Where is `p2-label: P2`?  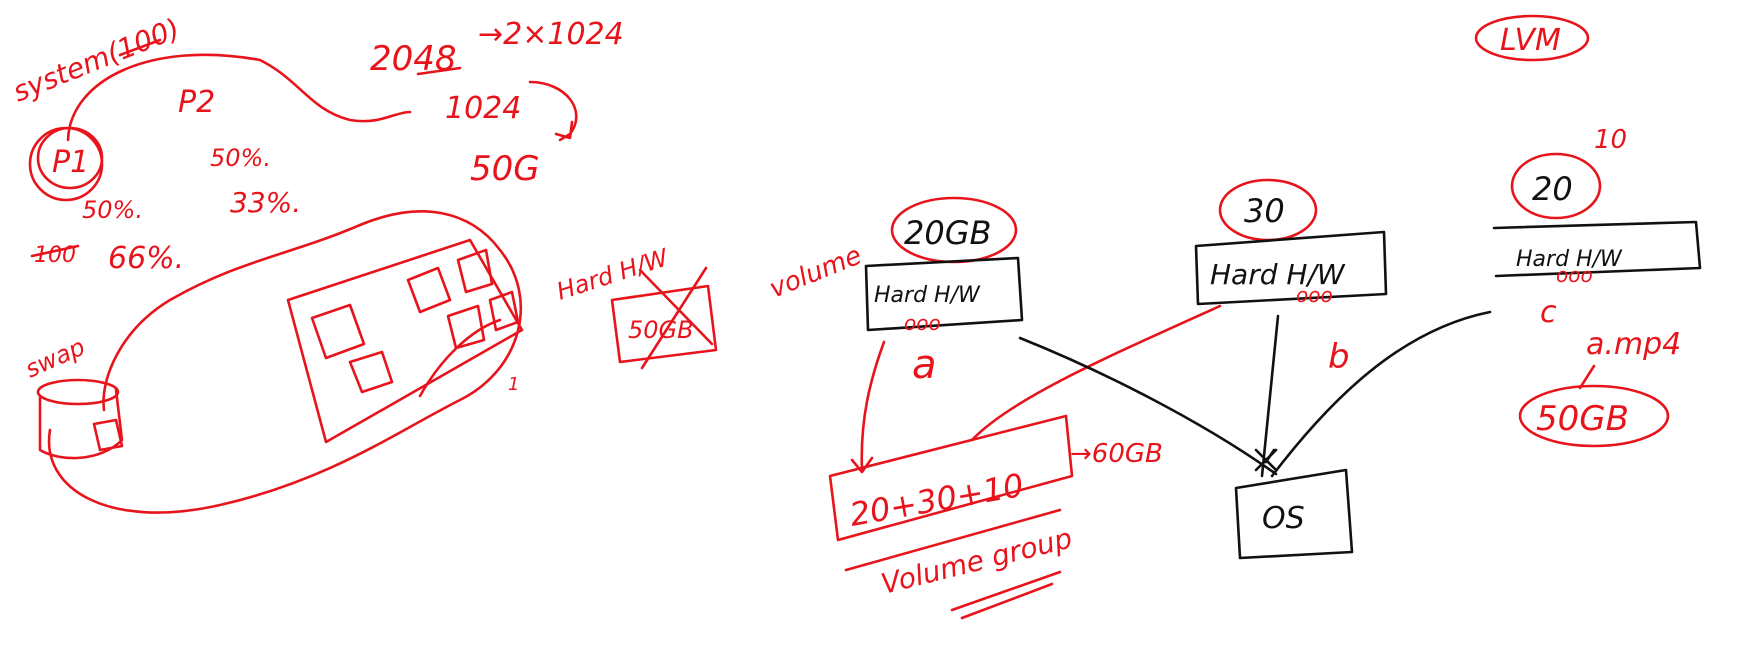
p2-label: P2 is located at coordinates (196, 102).